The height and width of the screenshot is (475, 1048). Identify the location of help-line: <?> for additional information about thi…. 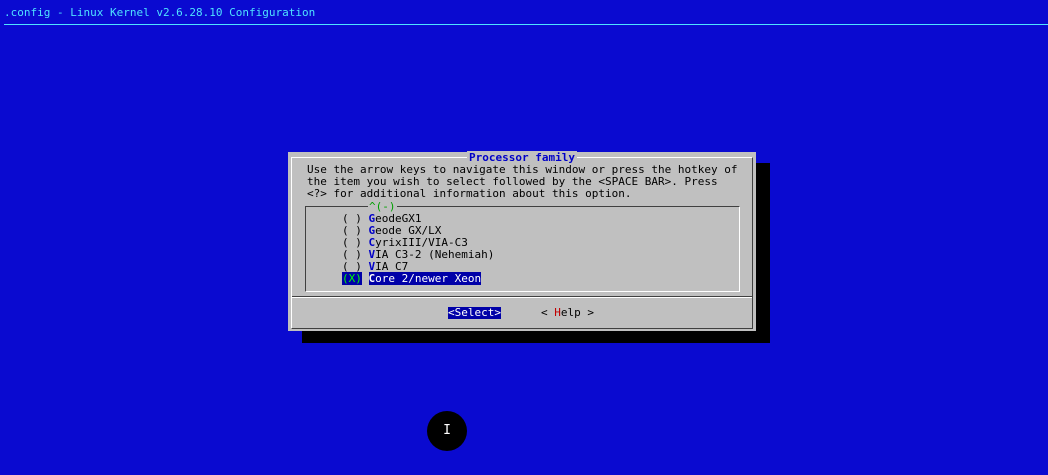
(469, 193).